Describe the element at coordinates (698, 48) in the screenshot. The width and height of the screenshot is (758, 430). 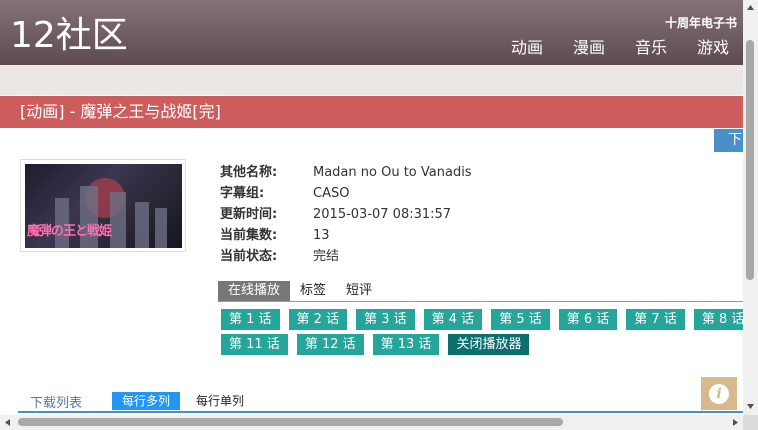
I see `nav-item-games: 游戏` at that location.